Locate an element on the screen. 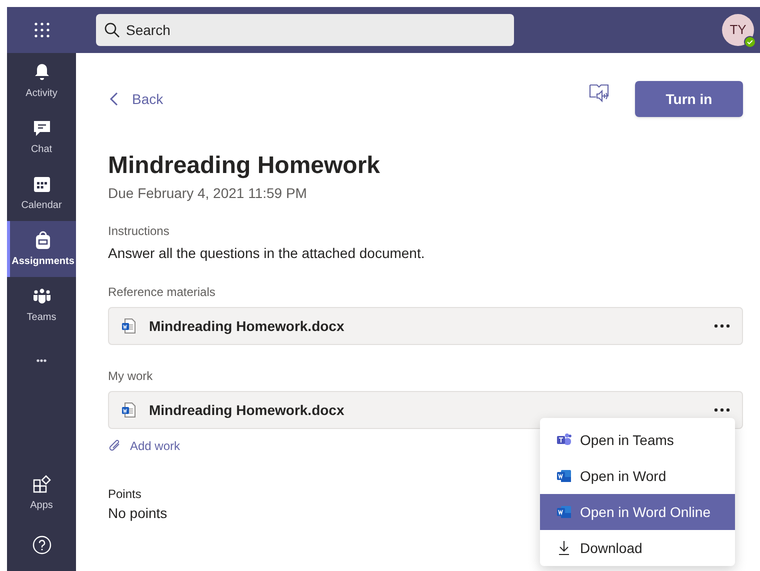 The image size is (760, 571). turn-in-button: Turn in is located at coordinates (689, 99).